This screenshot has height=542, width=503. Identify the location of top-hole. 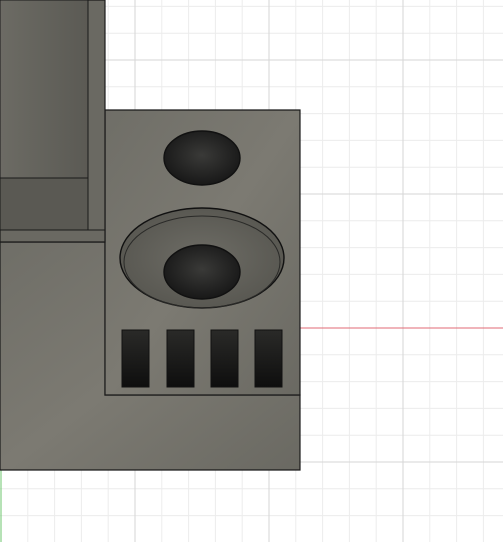
(202, 158).